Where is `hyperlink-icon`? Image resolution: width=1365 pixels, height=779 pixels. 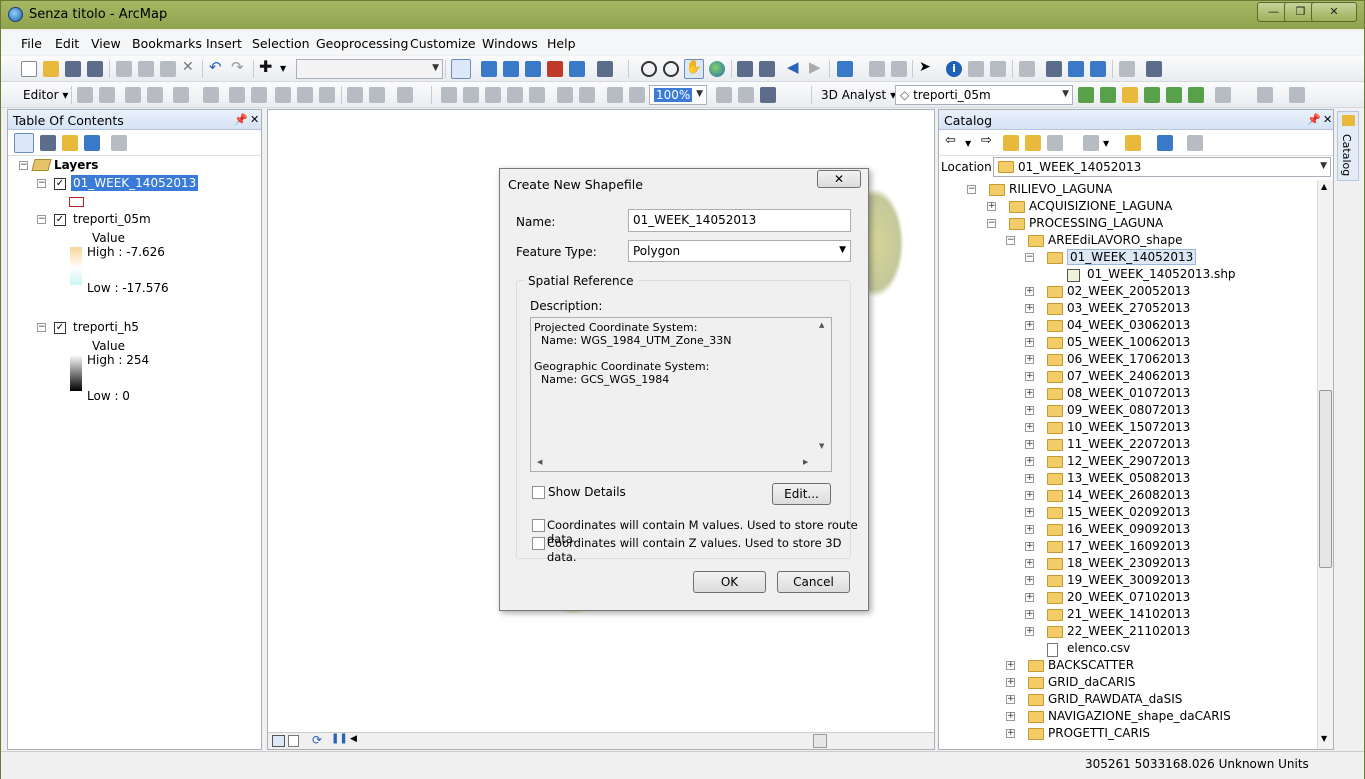
hyperlink-icon is located at coordinates (976, 69).